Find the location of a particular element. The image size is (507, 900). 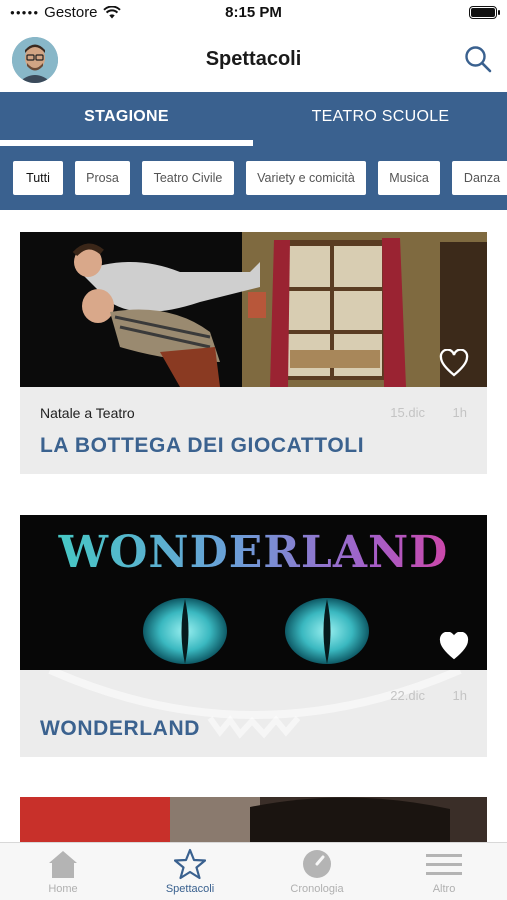

star-icon is located at coordinates (190, 864).